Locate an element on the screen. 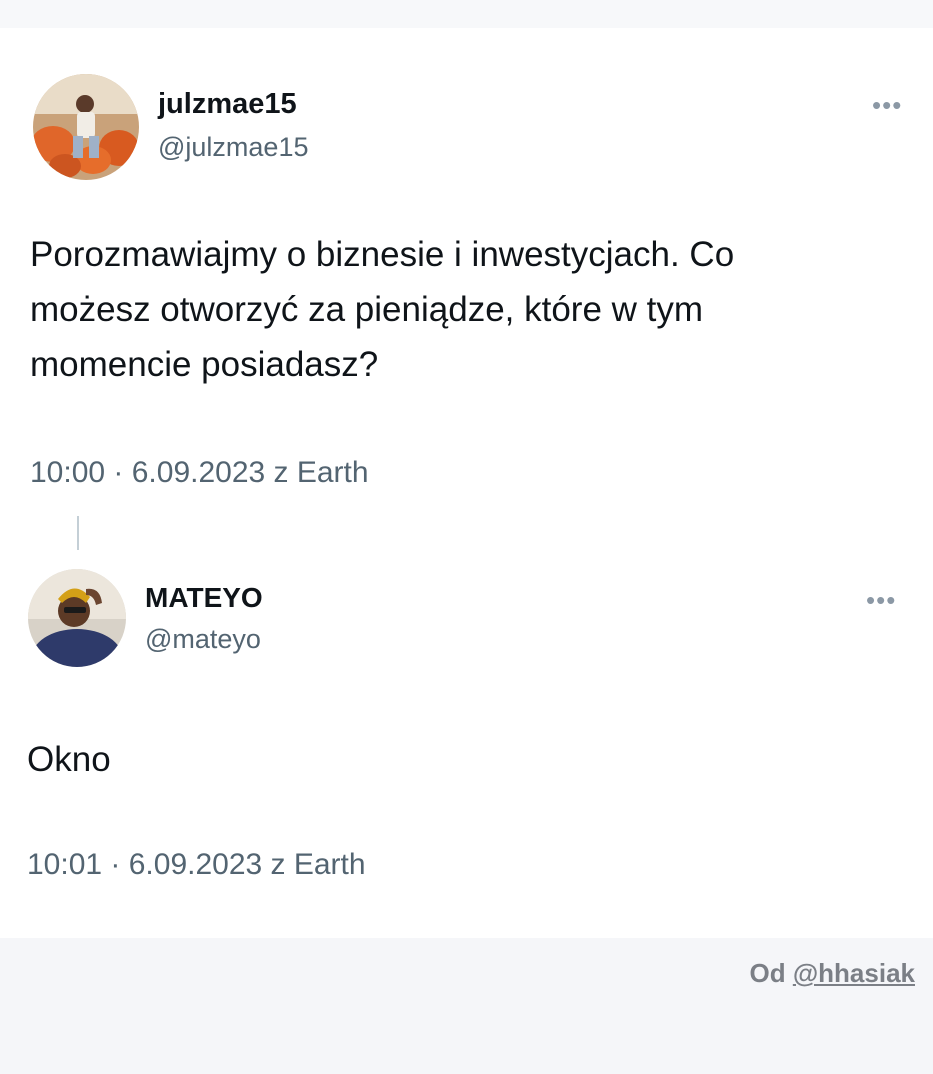 Image resolution: width=933 pixels, height=1074 pixels. tweet-text-line: momencie posiadasz? is located at coordinates (204, 364).